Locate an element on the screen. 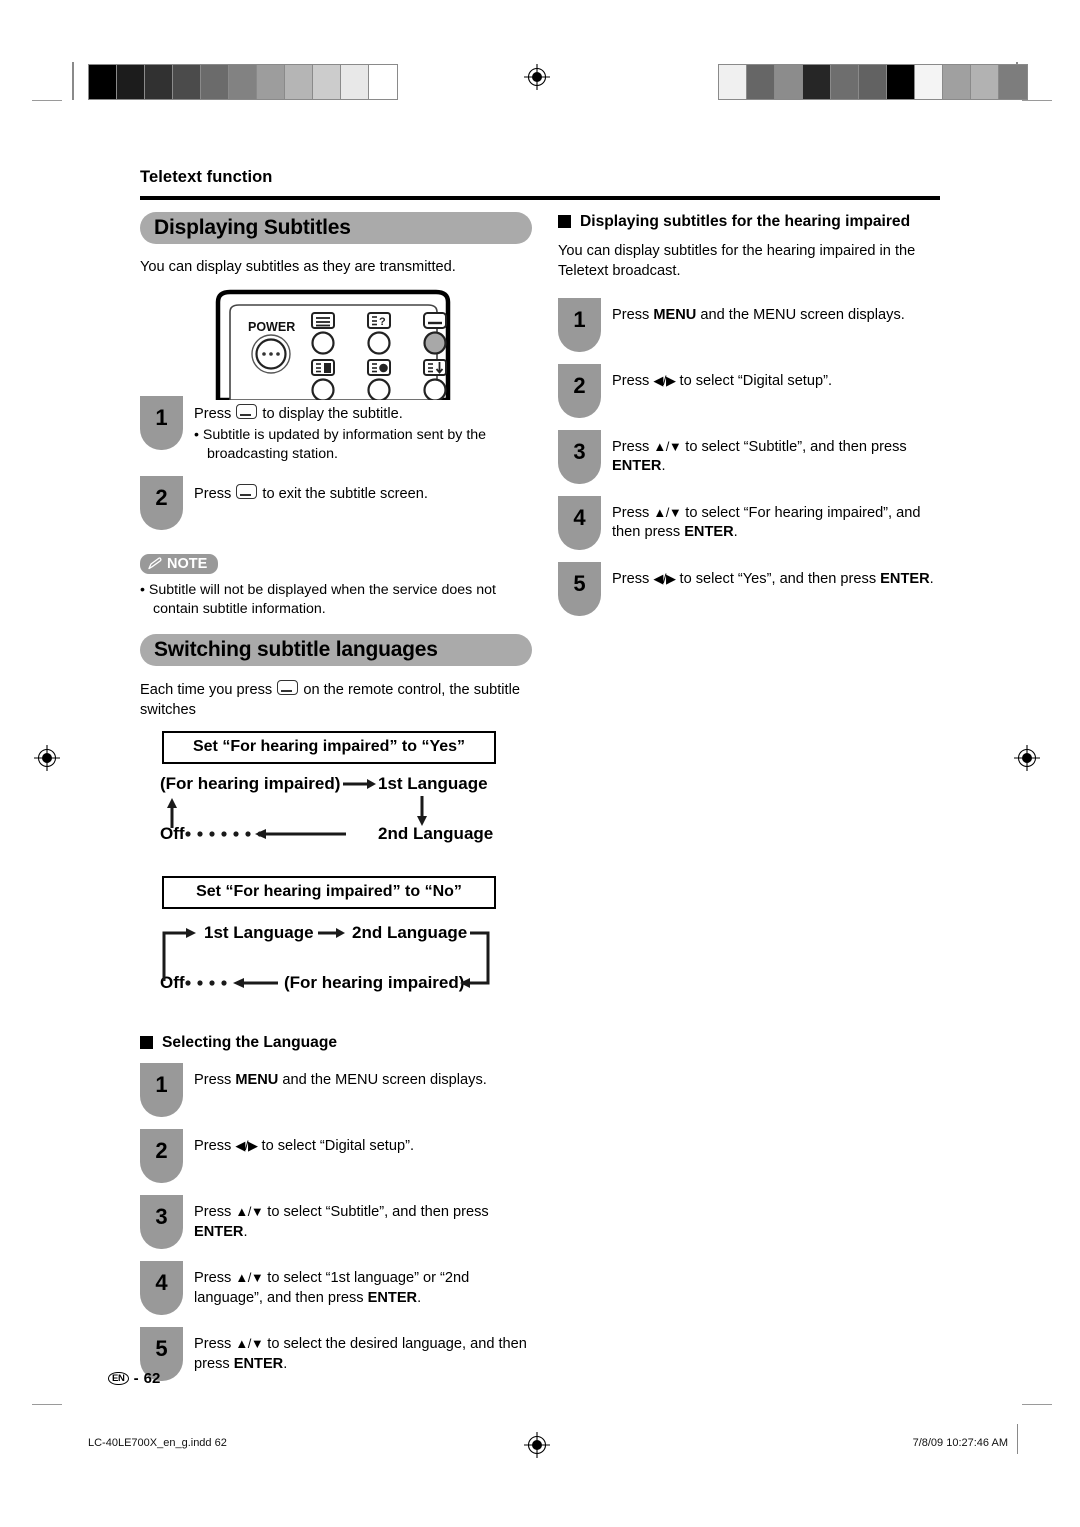 The height and width of the screenshot is (1527, 1080). page-number: EN - 62 is located at coordinates (134, 1378).